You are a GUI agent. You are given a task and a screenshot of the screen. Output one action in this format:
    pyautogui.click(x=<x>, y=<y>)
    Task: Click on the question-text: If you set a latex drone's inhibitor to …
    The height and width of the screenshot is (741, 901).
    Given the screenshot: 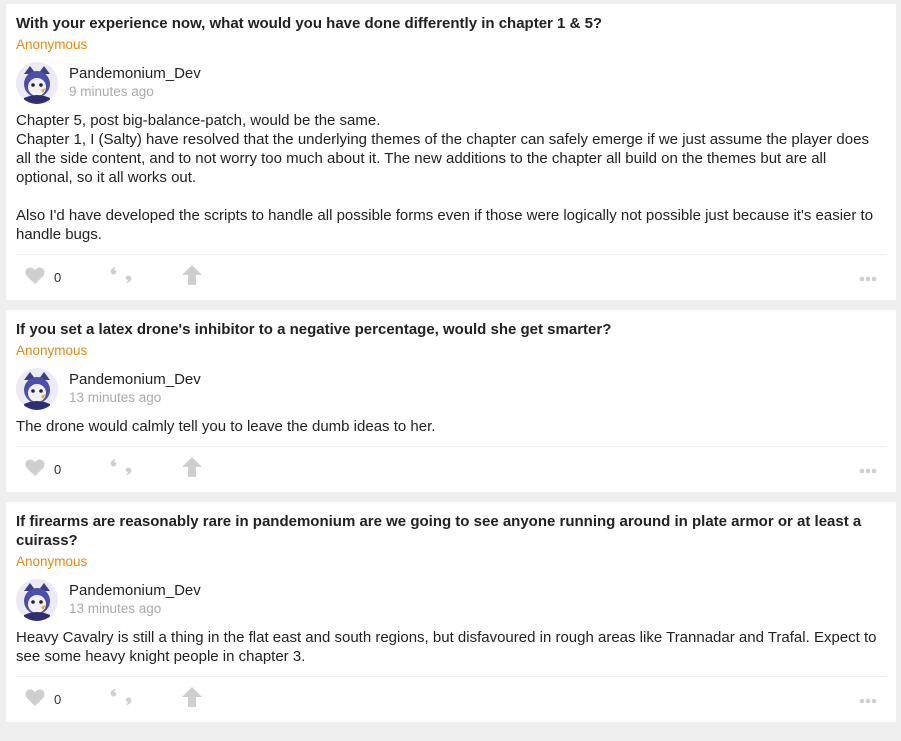 What is the action you would take?
    pyautogui.click(x=451, y=329)
    